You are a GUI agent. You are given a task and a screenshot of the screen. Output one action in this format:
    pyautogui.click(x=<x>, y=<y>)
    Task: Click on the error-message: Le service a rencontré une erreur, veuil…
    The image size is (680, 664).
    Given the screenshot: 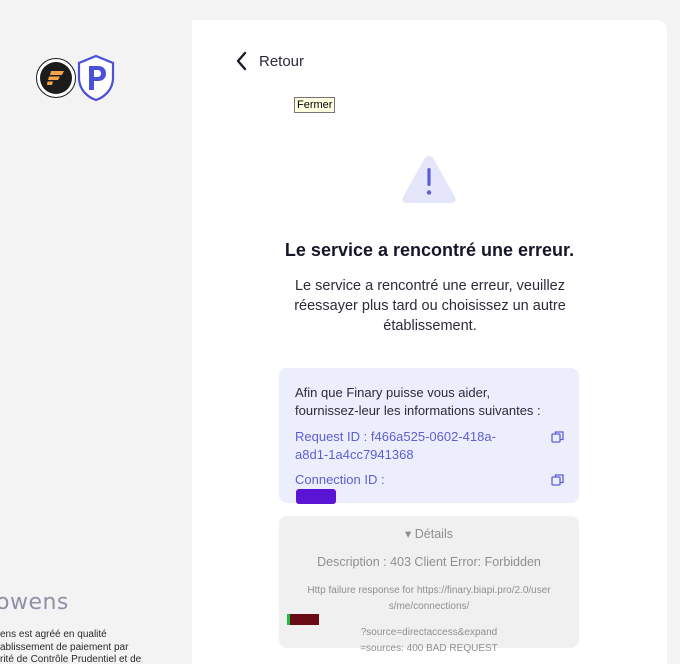 What is the action you would take?
    pyautogui.click(x=430, y=306)
    